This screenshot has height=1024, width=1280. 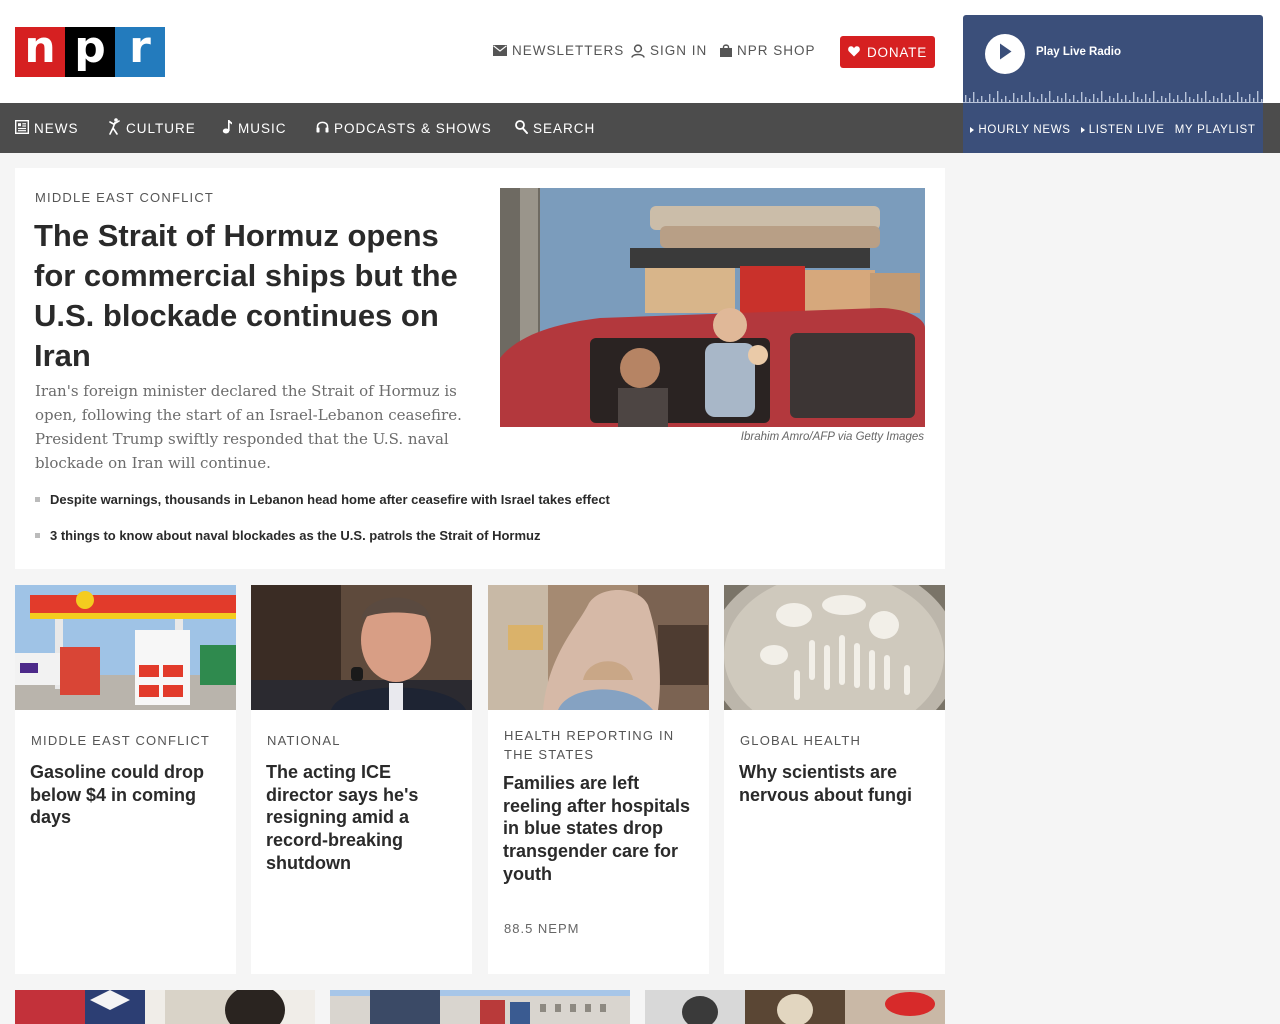 I want to click on play-live-radio-label: Play Live Radio, so click(x=1078, y=52).